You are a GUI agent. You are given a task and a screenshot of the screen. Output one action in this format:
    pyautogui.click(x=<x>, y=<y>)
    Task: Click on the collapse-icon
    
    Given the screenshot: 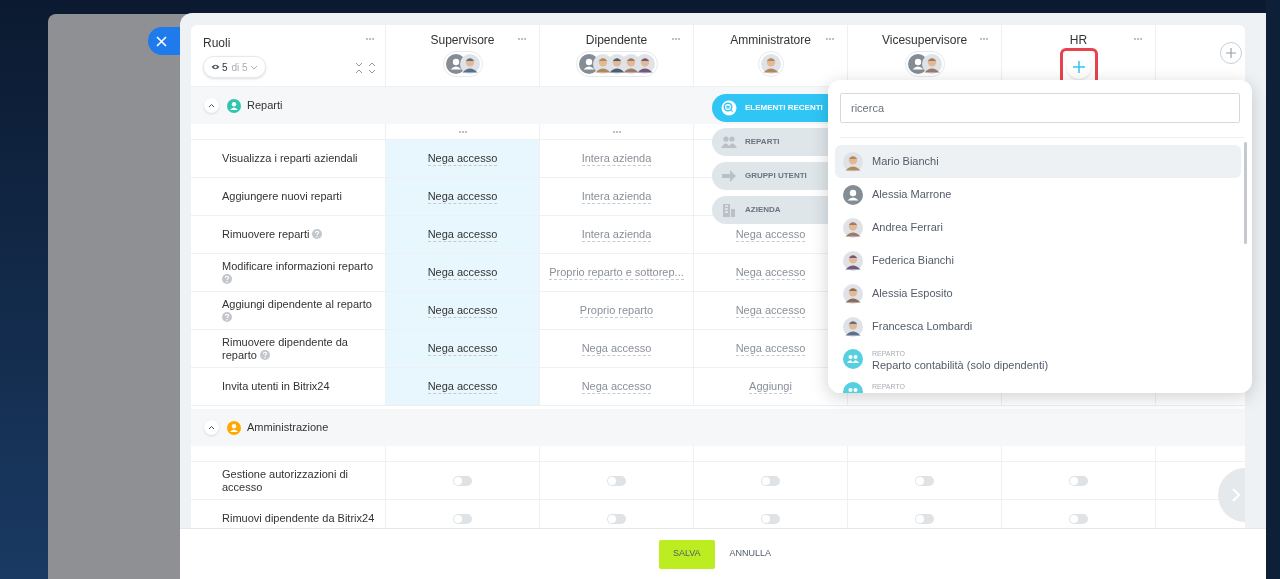 What is the action you would take?
    pyautogui.click(x=359, y=68)
    